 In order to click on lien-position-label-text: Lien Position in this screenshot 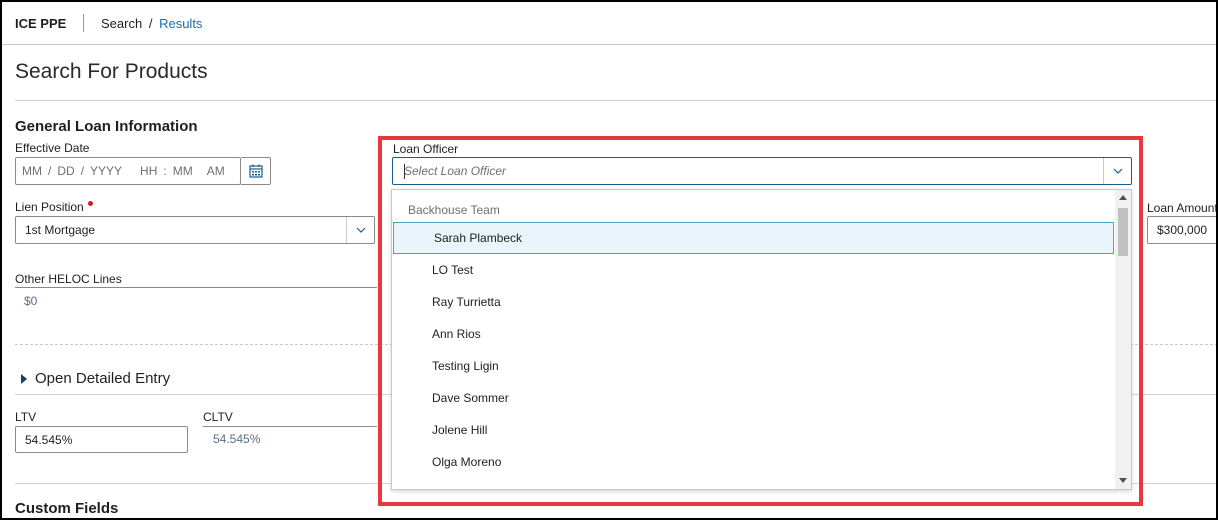, I will do `click(49, 207)`.